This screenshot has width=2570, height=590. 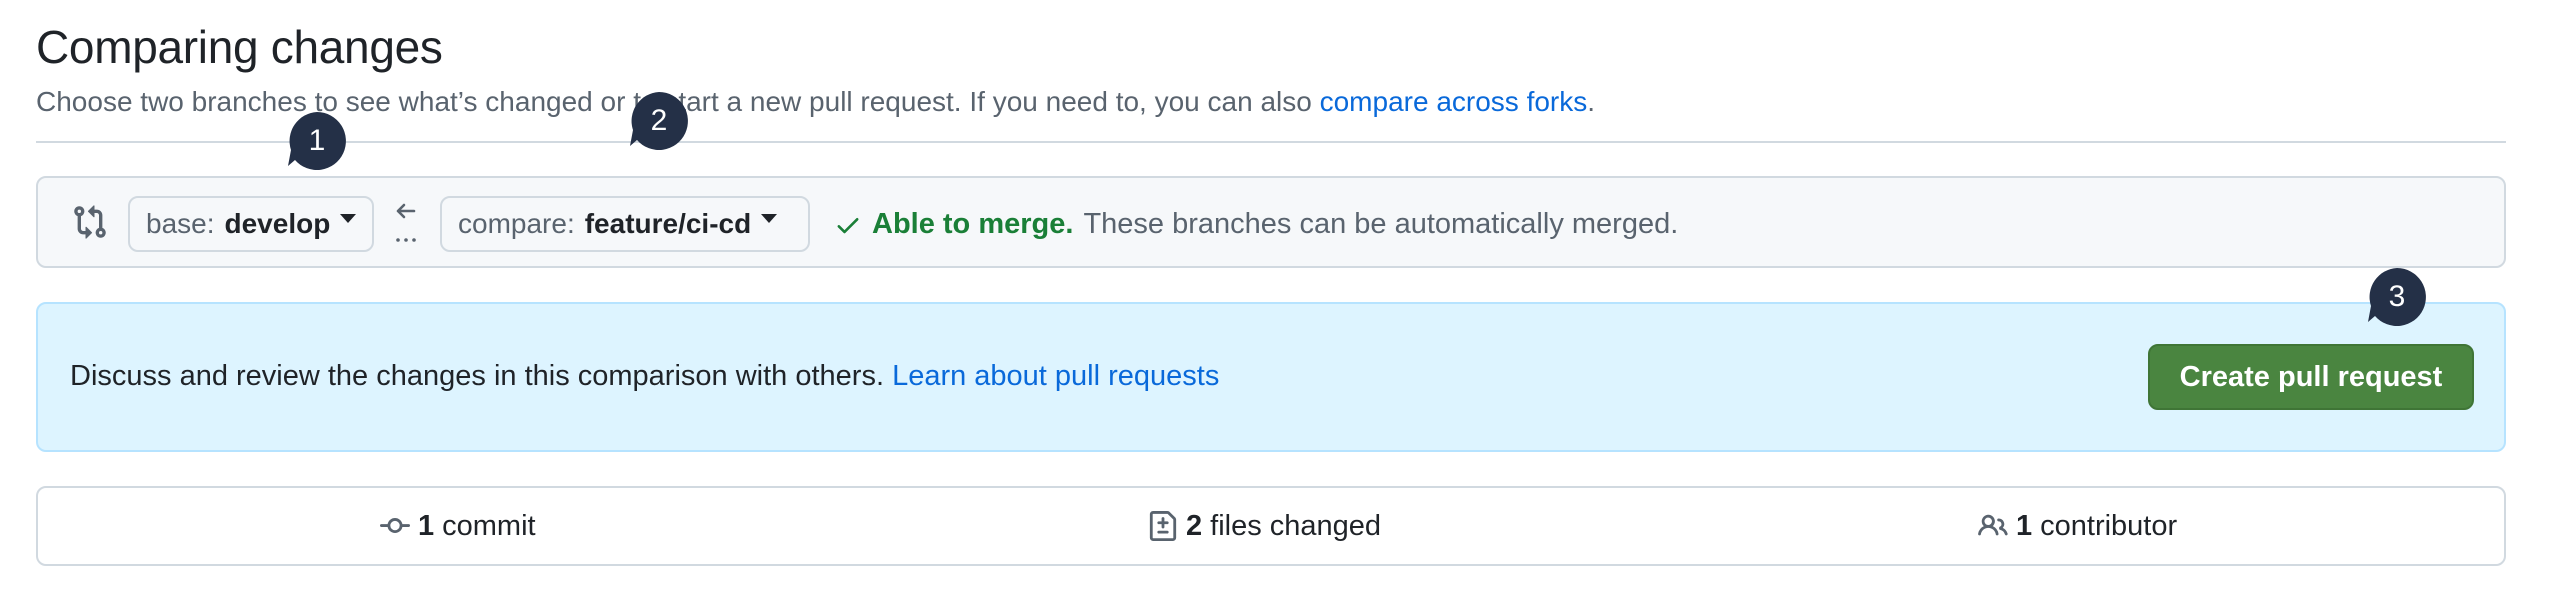 I want to click on files-changed-tab: 2 files changed, so click(x=1264, y=526).